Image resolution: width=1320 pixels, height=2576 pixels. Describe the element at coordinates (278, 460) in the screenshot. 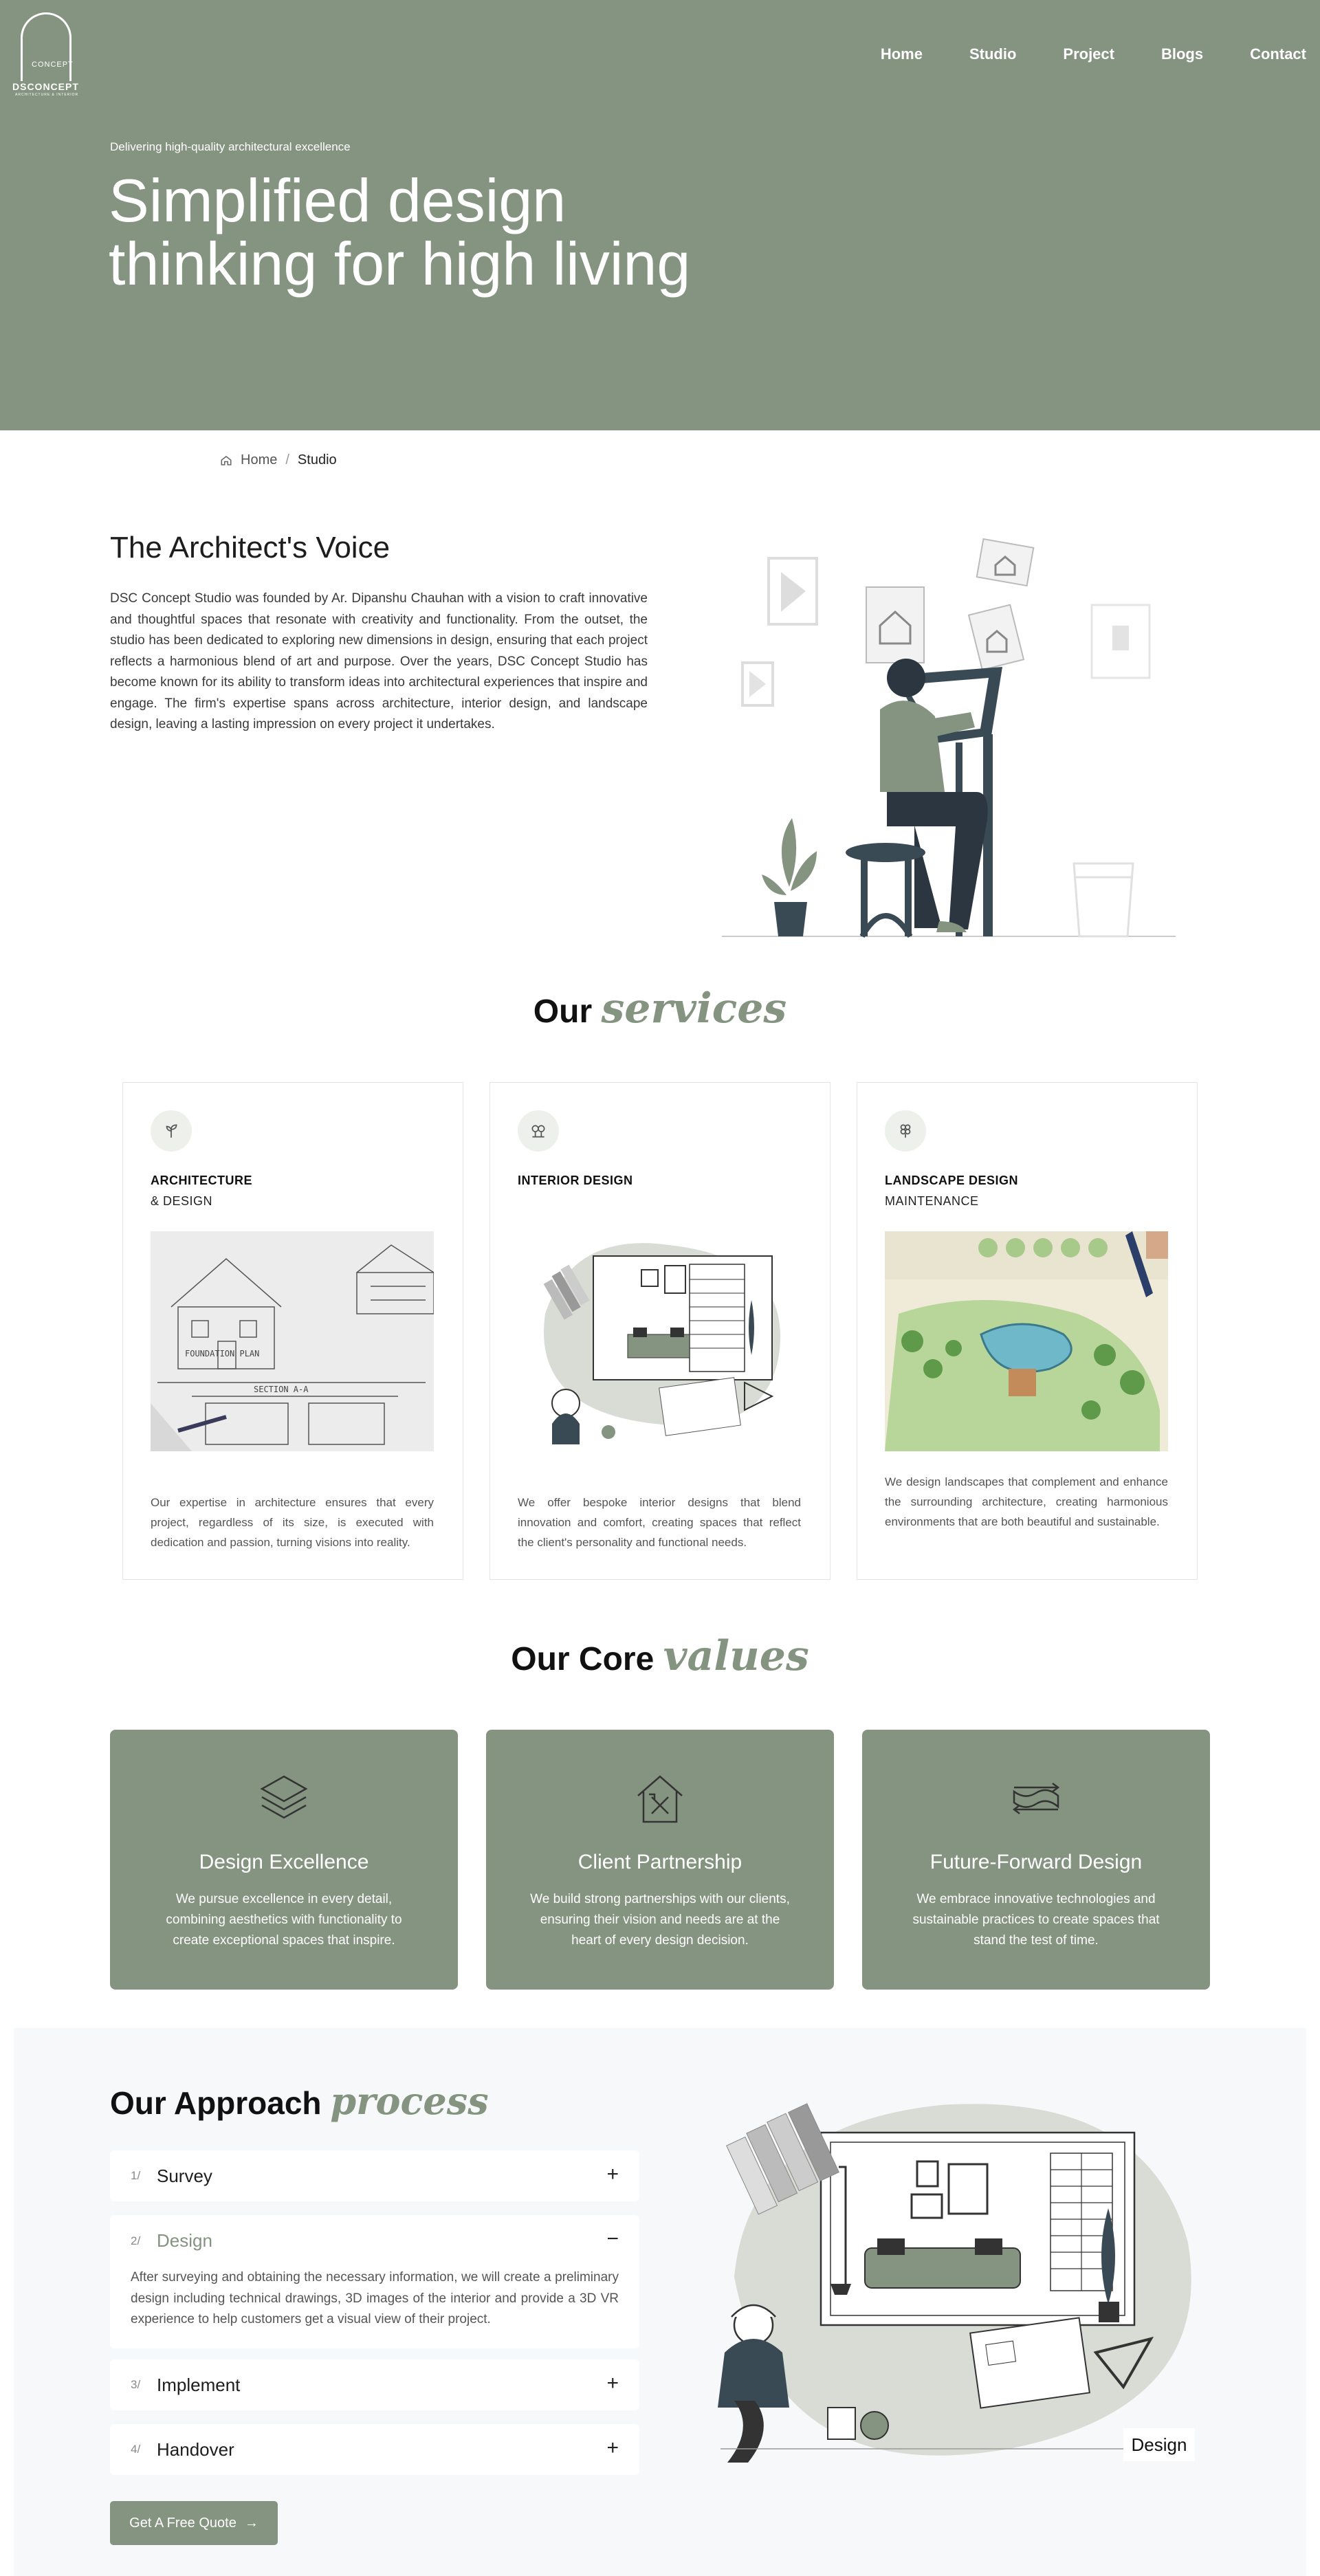

I see `breadcrumb: Home / Studio` at that location.